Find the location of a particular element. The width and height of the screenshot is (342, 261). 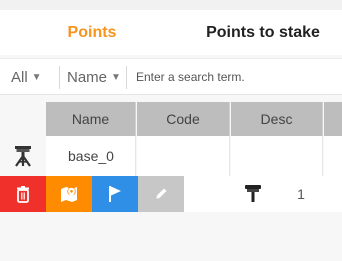

pencil-icon is located at coordinates (161, 193).